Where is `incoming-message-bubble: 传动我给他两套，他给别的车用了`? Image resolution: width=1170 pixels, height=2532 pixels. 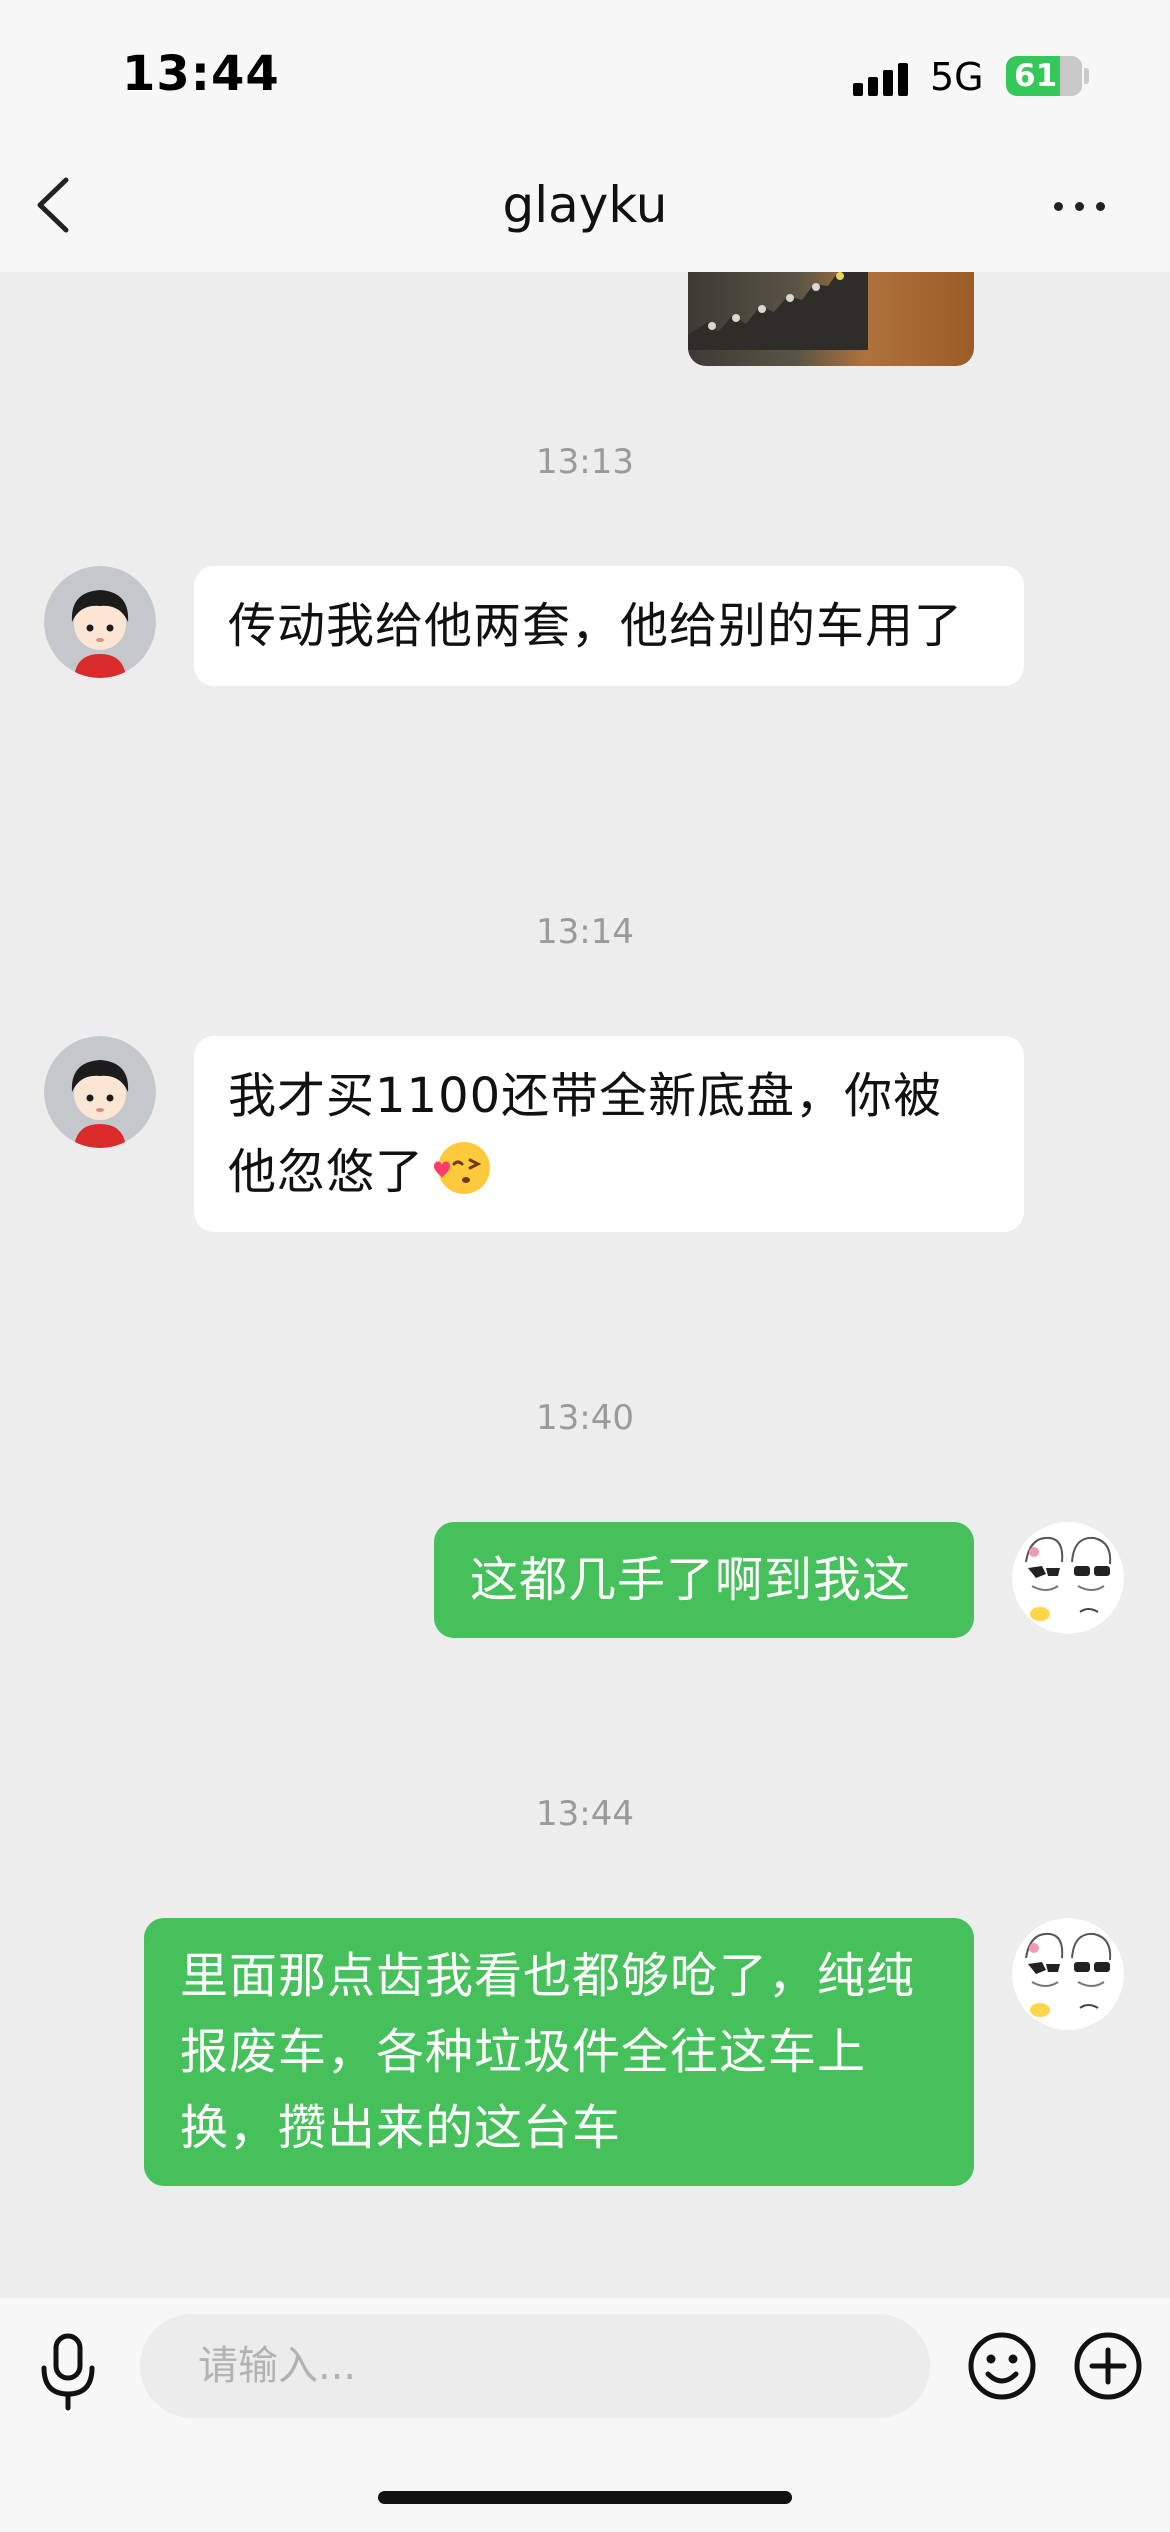 incoming-message-bubble: 传动我给他两套，他给别的车用了 is located at coordinates (609, 626).